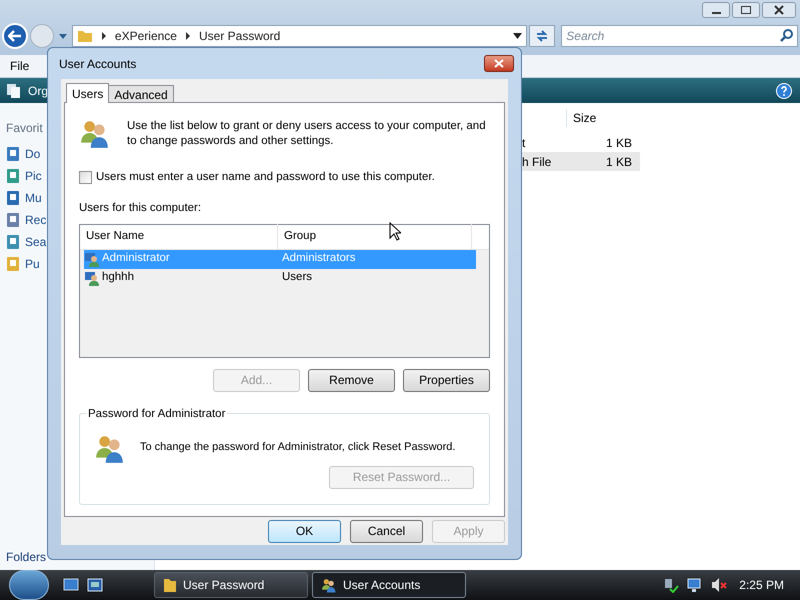  I want to click on sidebar-item: Pic, so click(33, 176).